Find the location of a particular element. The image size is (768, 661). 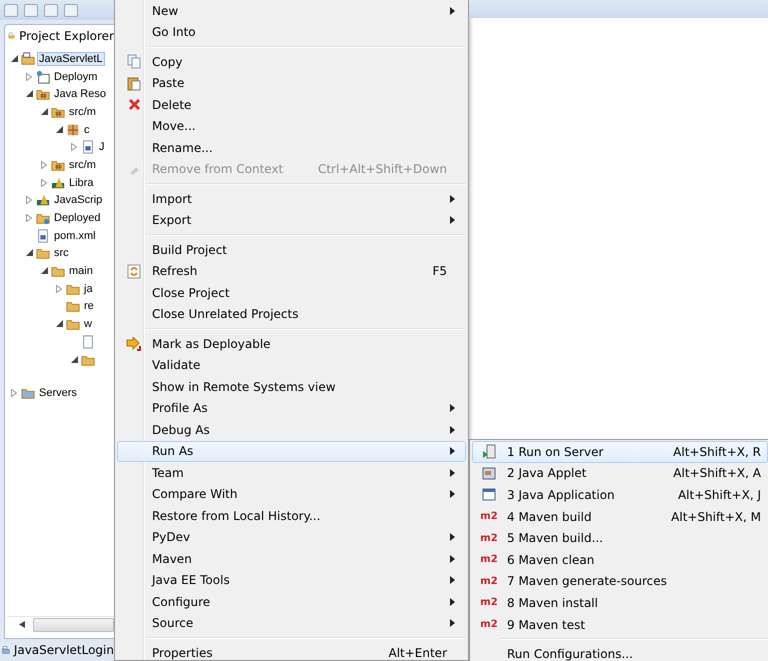

menu-item: Mark as Deployable is located at coordinates (291, 343).